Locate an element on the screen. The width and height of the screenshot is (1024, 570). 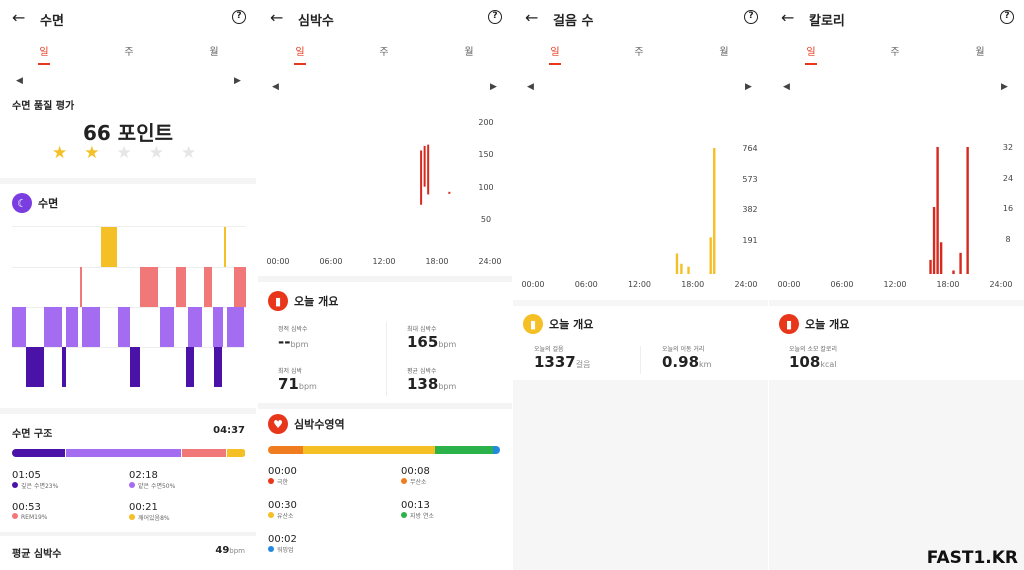
quality-score: 66 포인트 is located at coordinates (128, 133).